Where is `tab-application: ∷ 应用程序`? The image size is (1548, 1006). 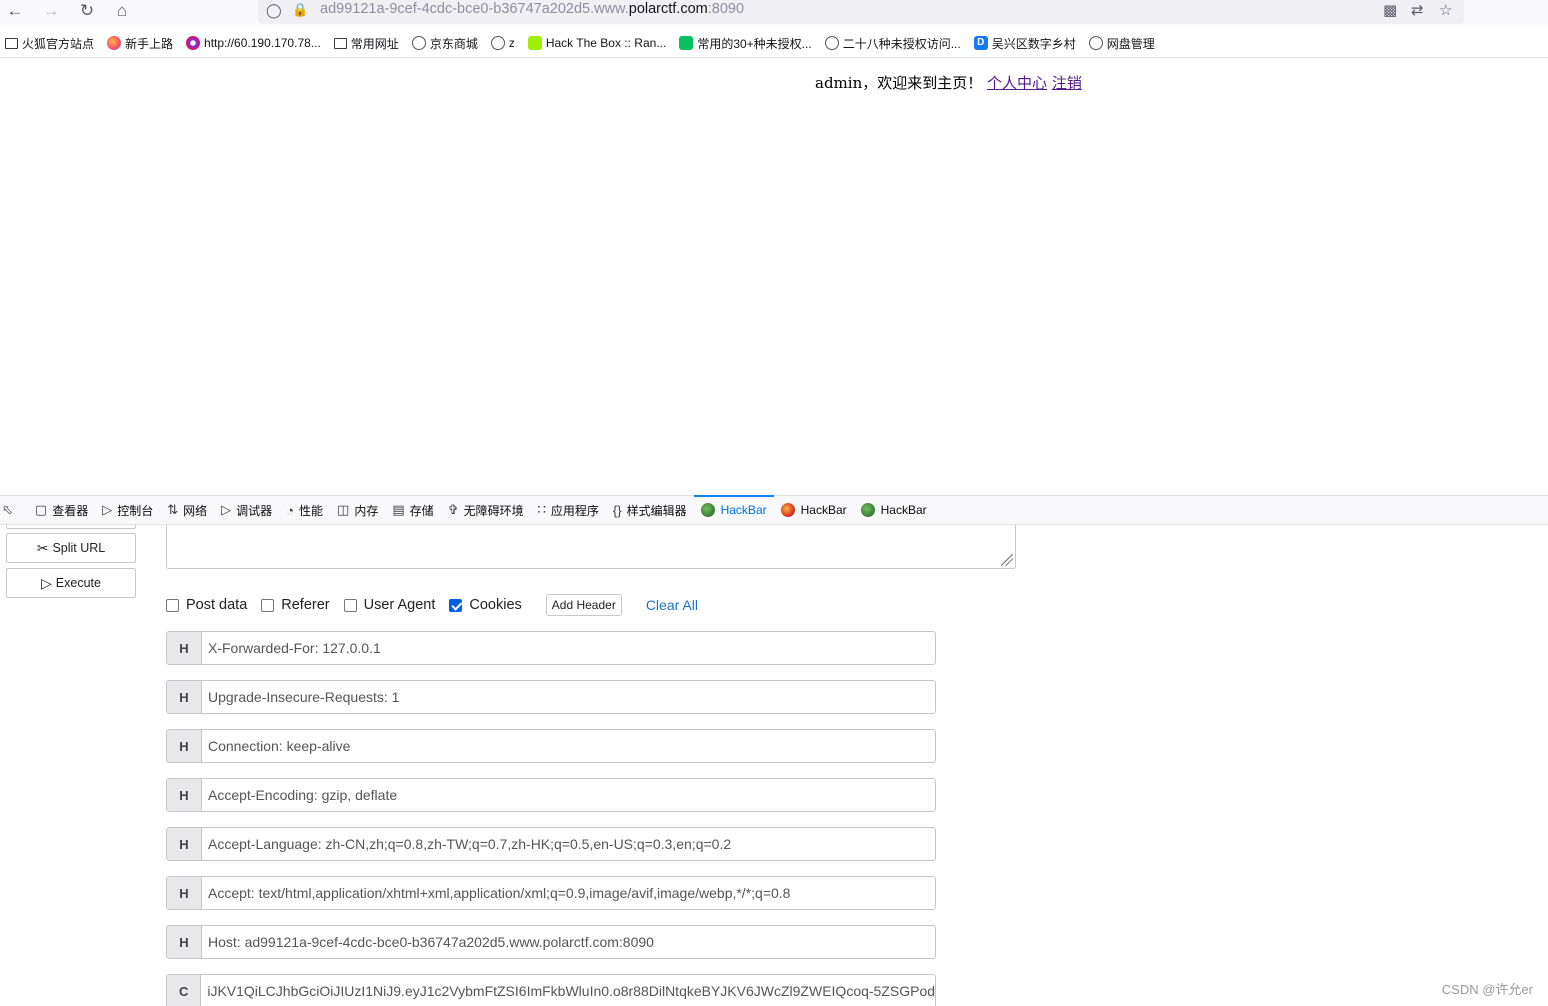
tab-application: ∷ 应用程序 is located at coordinates (568, 510).